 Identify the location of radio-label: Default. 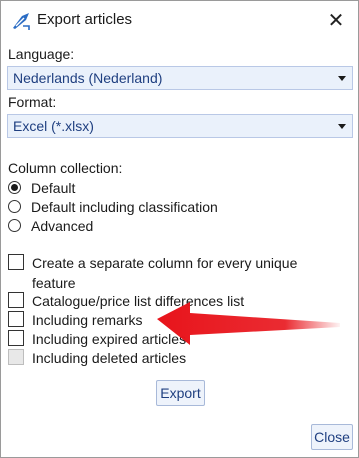
(53, 188).